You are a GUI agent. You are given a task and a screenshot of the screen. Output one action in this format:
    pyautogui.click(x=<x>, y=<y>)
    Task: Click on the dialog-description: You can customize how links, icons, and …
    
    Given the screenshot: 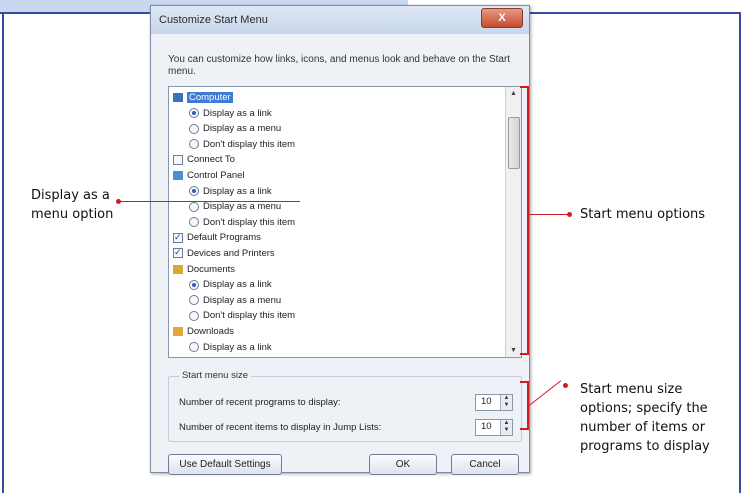 What is the action you would take?
    pyautogui.click(x=339, y=65)
    